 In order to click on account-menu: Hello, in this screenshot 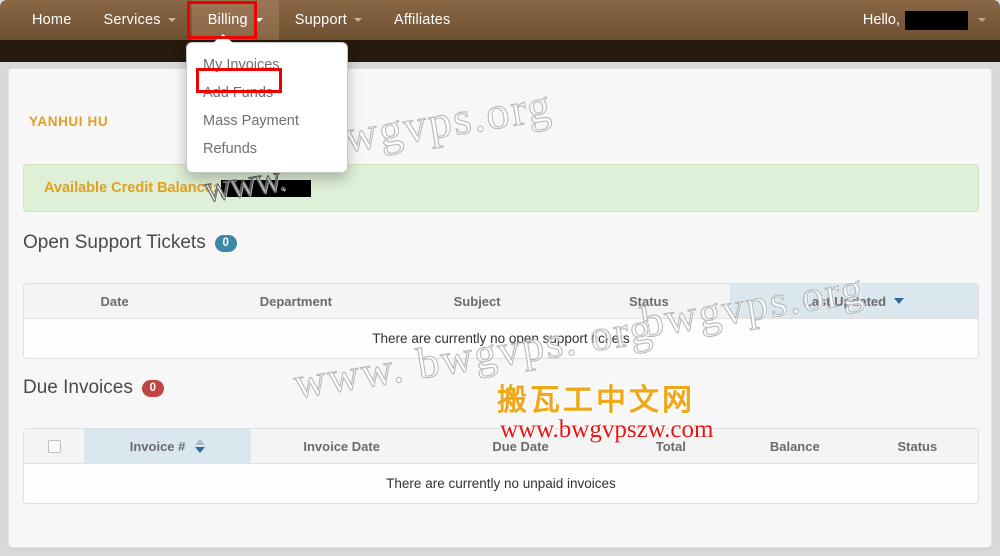, I will do `click(924, 20)`.